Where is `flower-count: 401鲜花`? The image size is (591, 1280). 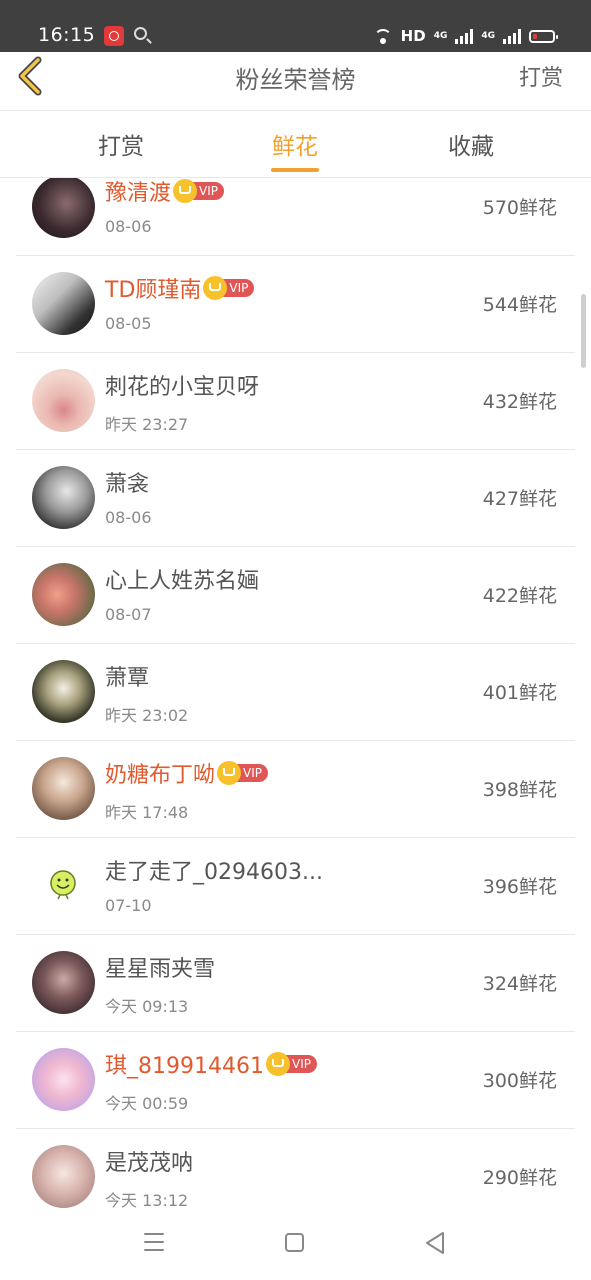
flower-count: 401鲜花 is located at coordinates (519, 693).